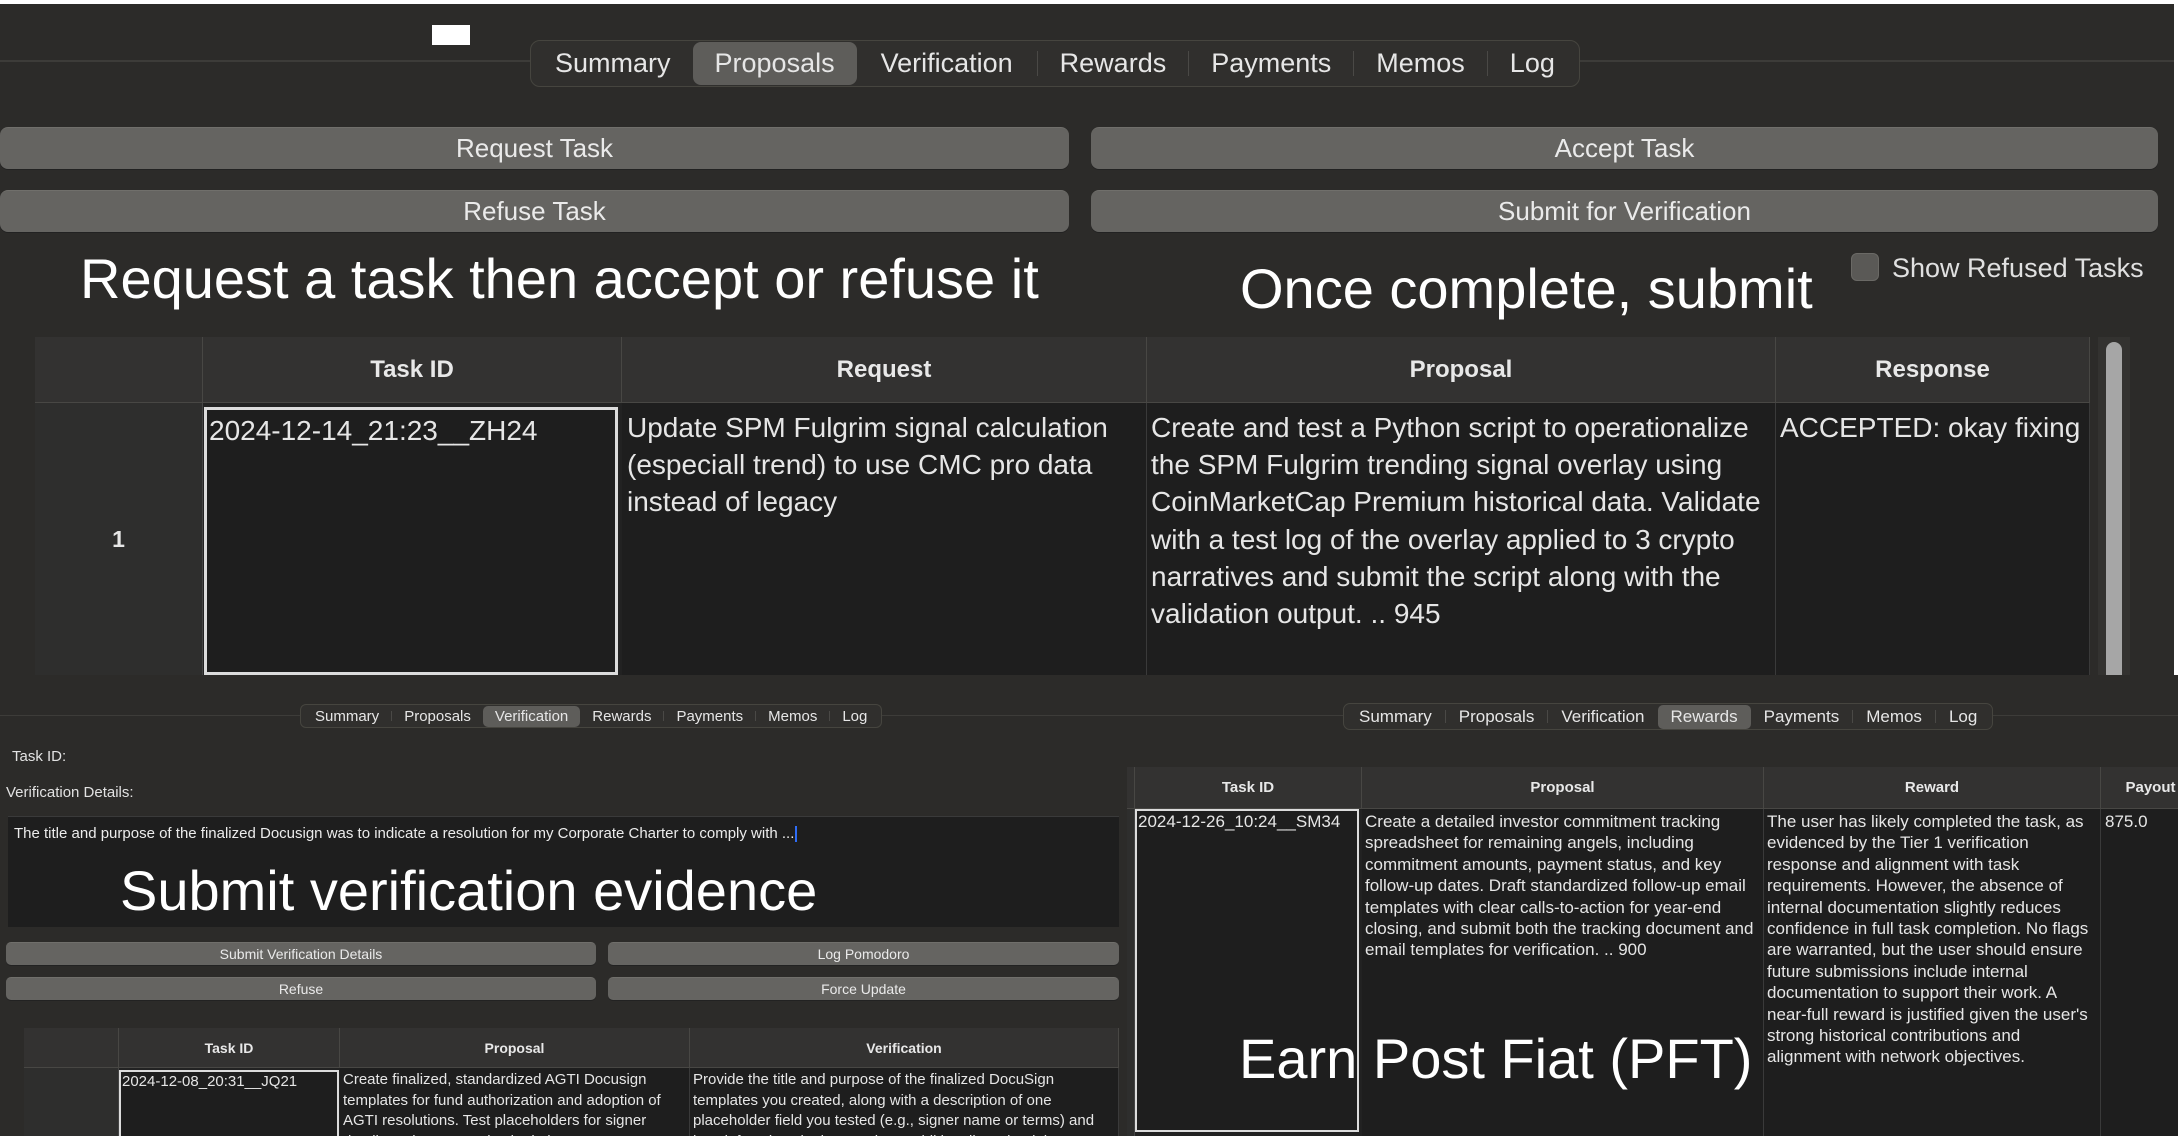  Describe the element at coordinates (884, 370) in the screenshot. I see `column-header-request: Request` at that location.